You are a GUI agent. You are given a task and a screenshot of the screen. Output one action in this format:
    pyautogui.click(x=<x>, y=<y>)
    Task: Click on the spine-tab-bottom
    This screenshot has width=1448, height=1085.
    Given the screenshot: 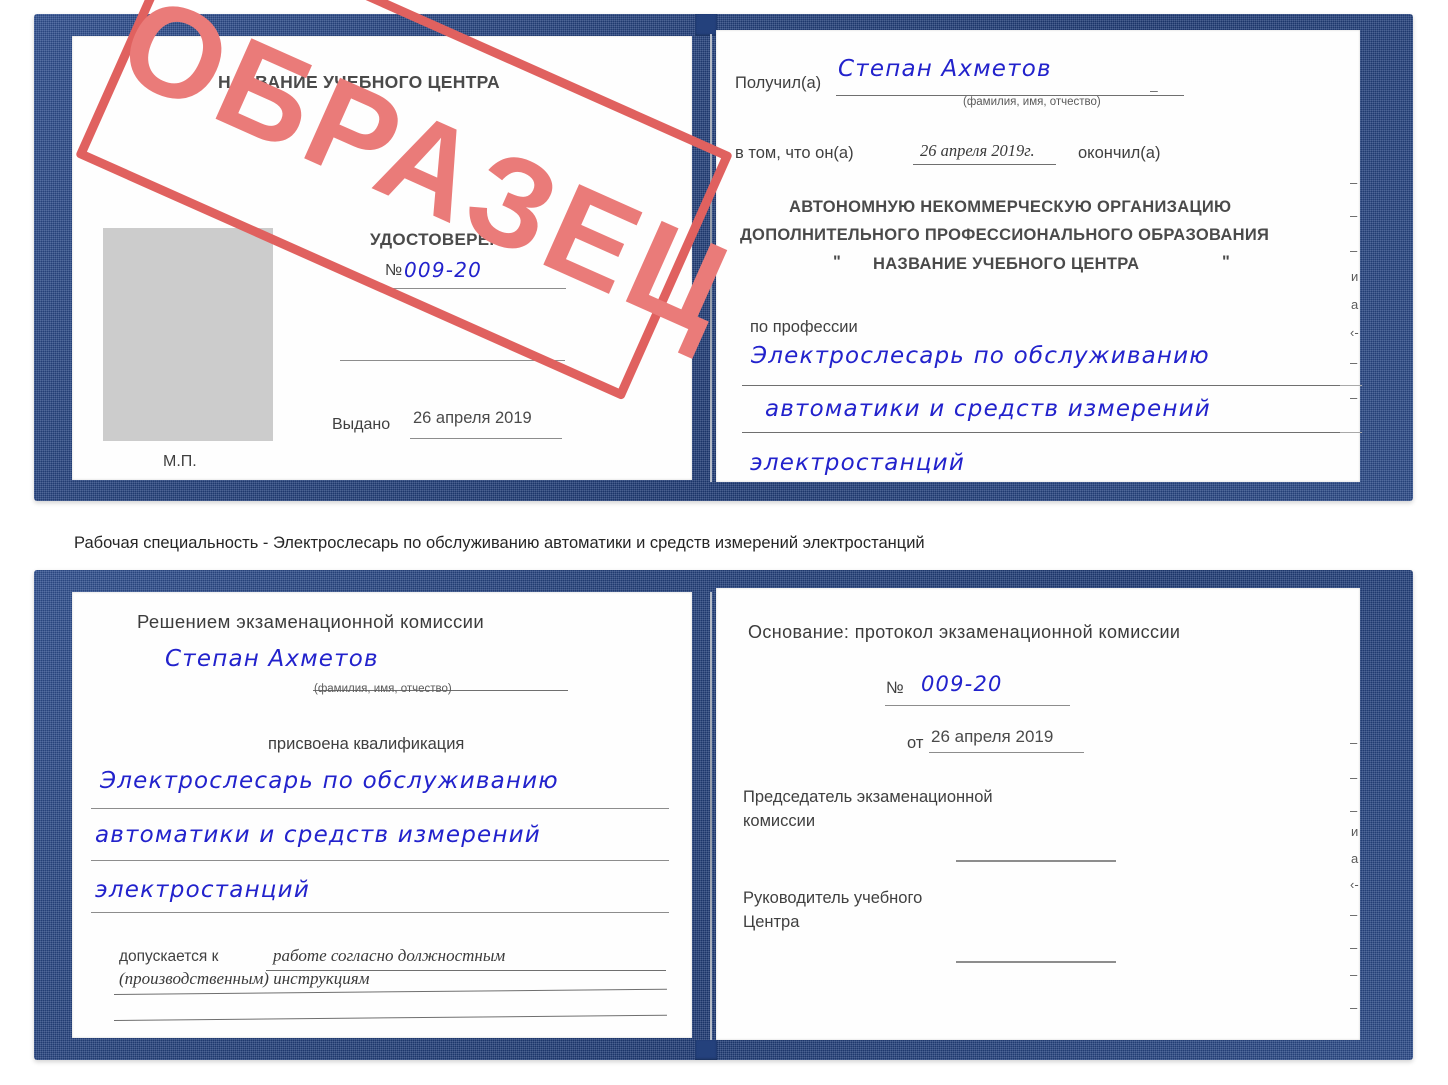 What is the action you would take?
    pyautogui.click(x=706, y=1050)
    